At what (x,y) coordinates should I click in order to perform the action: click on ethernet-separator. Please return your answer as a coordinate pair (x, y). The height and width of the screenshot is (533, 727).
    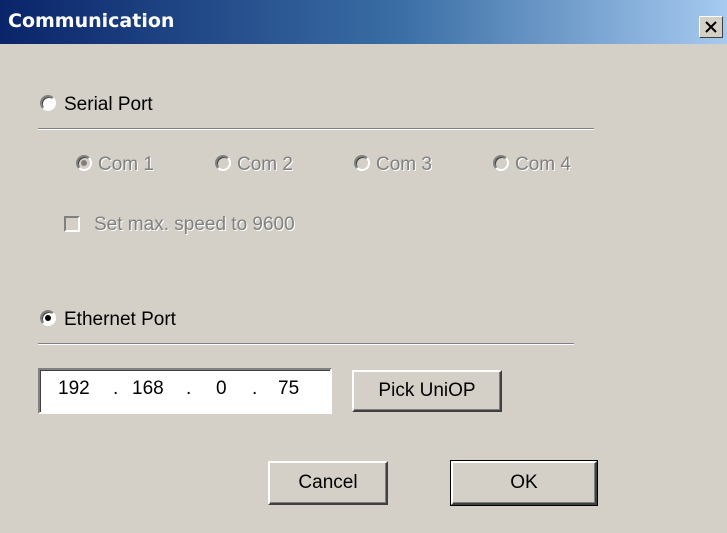
    Looking at the image, I should click on (306, 344).